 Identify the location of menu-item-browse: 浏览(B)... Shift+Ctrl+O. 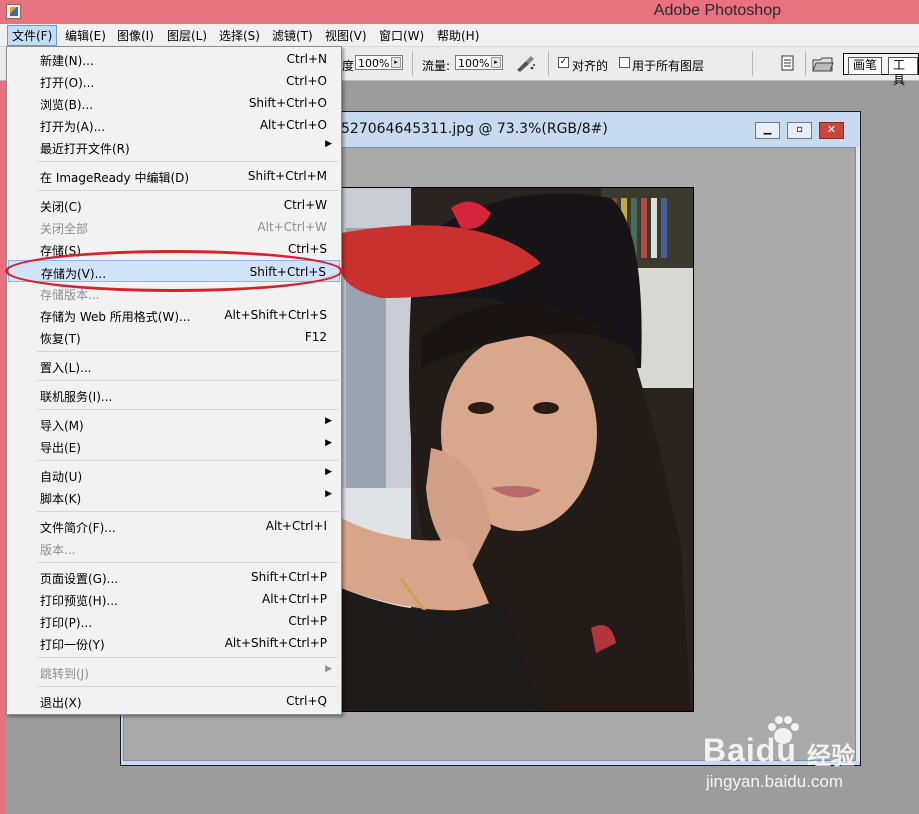
(174, 103).